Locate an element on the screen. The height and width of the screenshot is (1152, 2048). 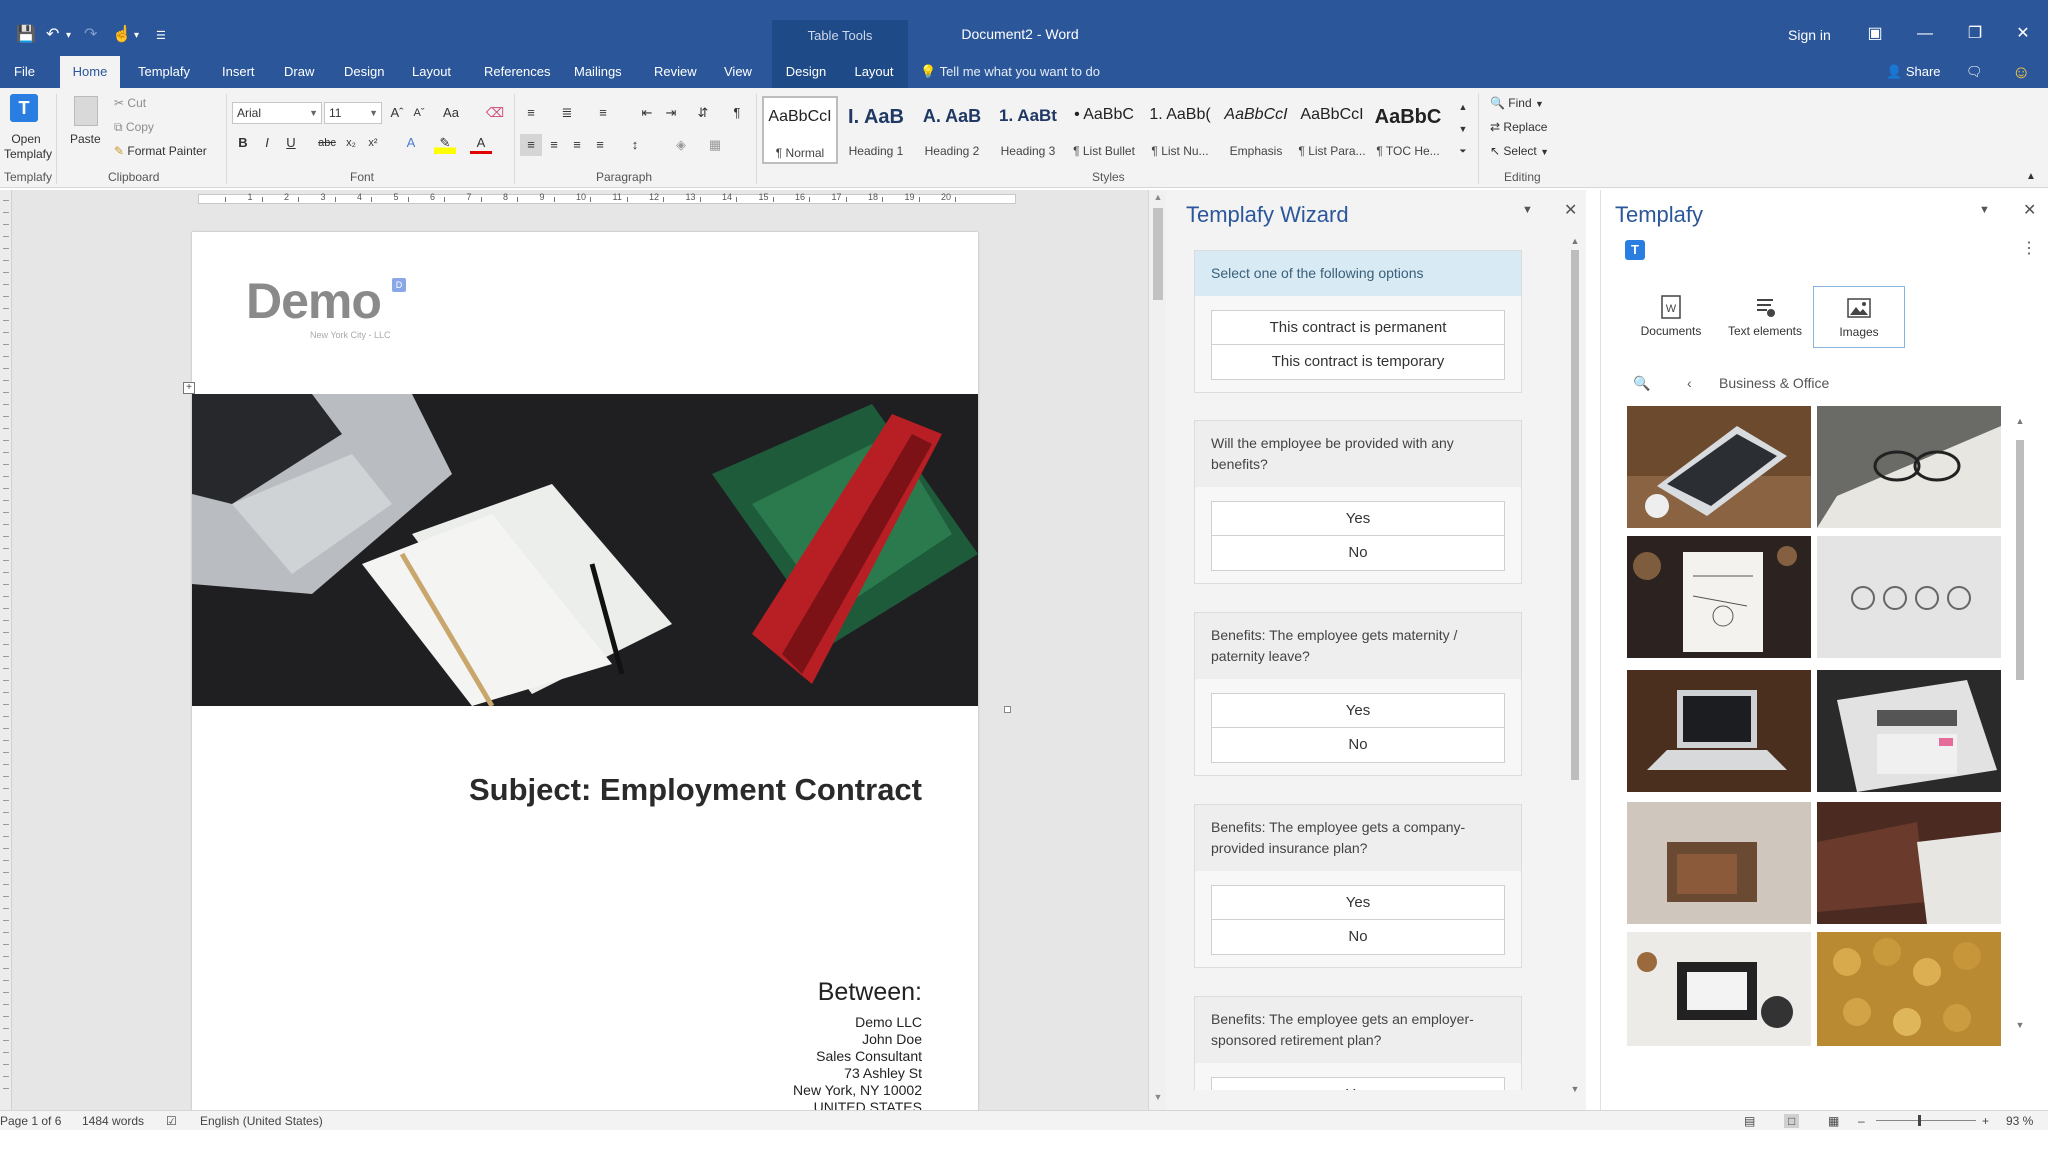
tell-me-box: 💡 Tell me what you want to do is located at coordinates (1010, 72).